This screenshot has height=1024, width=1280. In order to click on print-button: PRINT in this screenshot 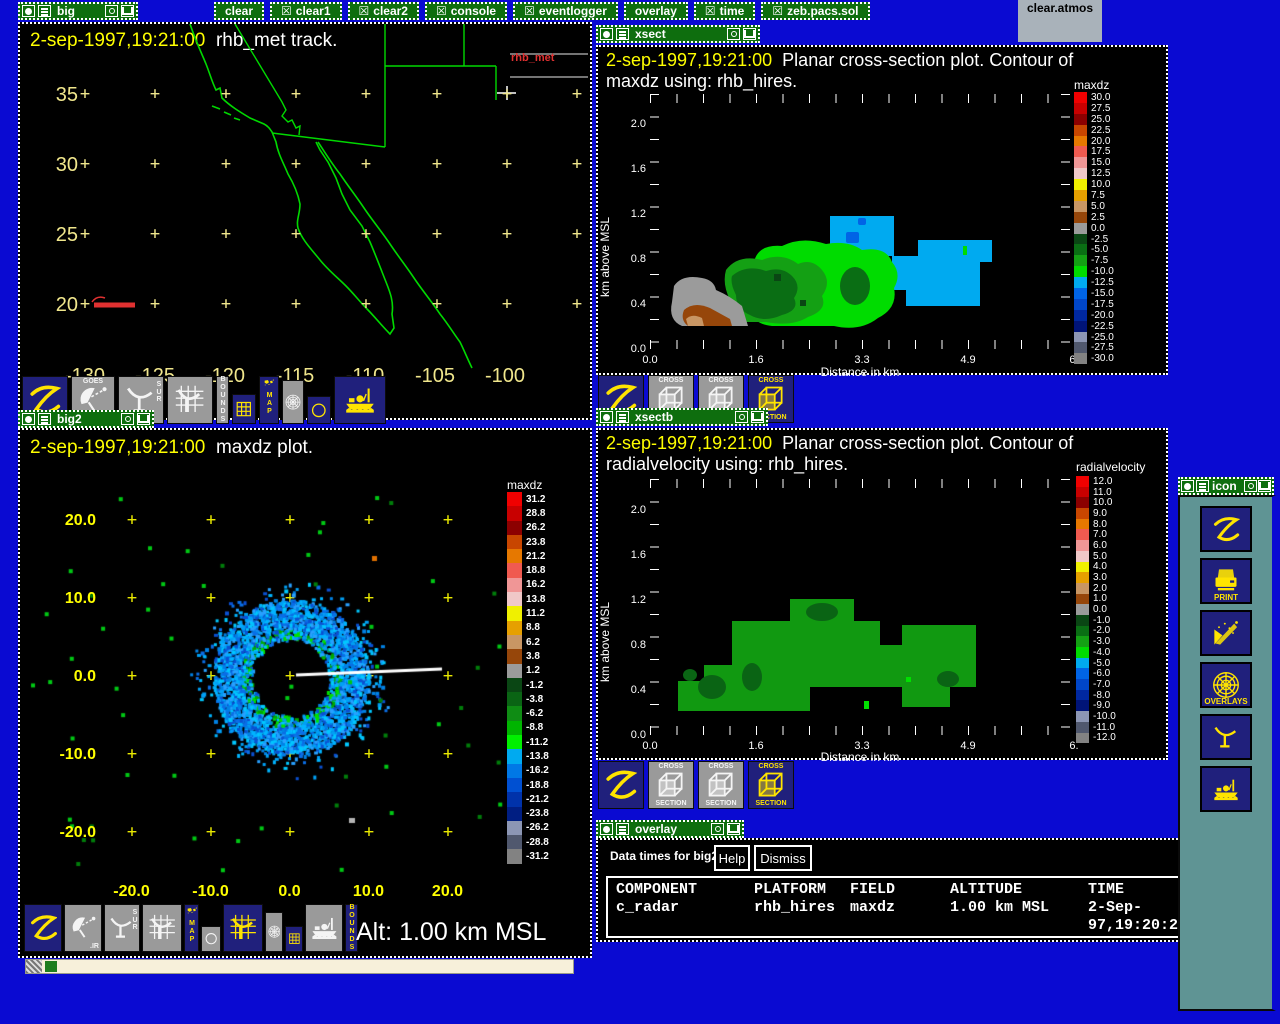, I will do `click(1226, 581)`.